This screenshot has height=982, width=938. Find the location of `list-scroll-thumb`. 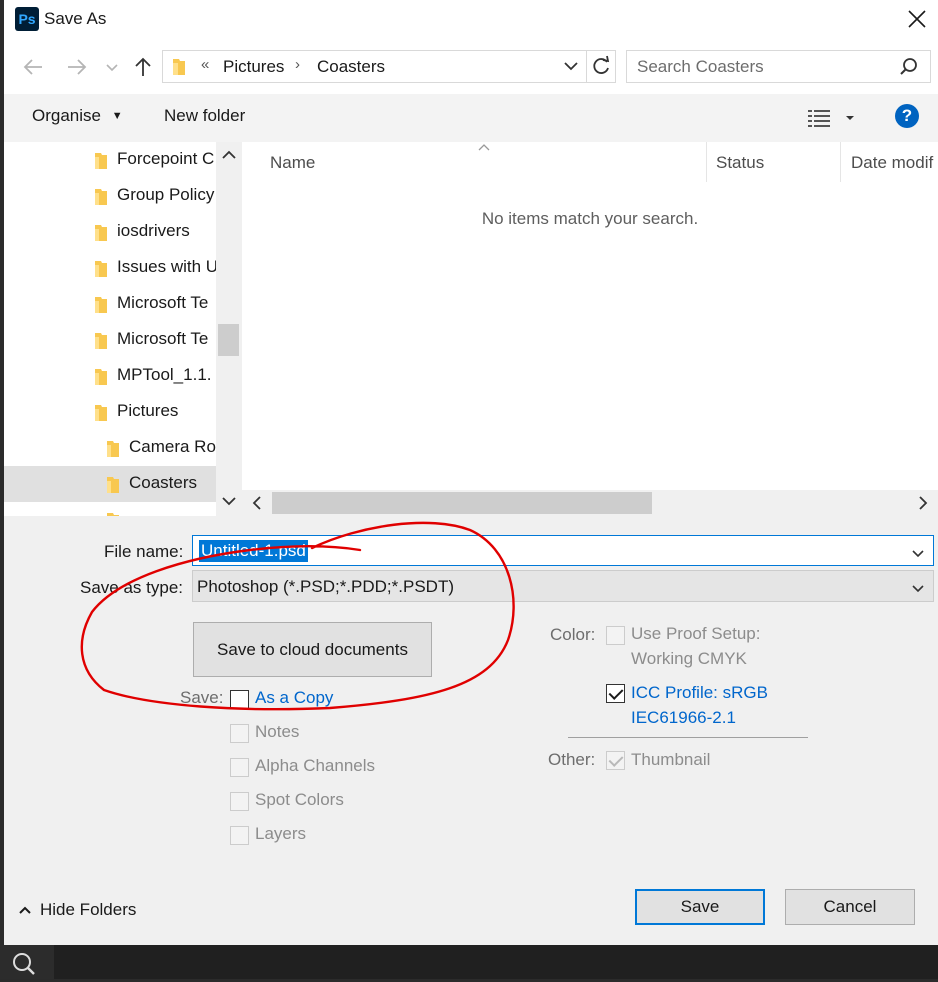

list-scroll-thumb is located at coordinates (462, 503).